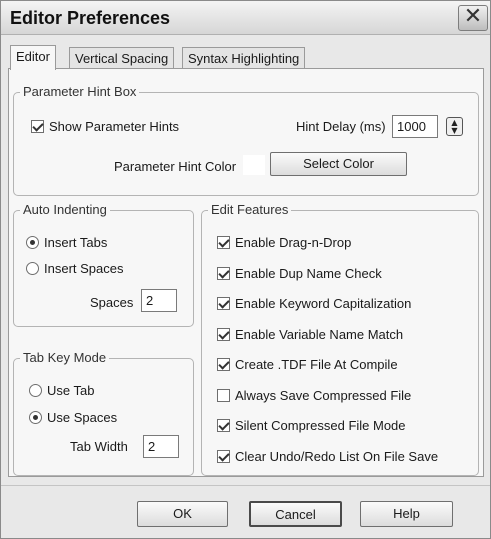 The image size is (491, 539). I want to click on edit-feature-label: Enable Keyword Capitalization, so click(323, 303).